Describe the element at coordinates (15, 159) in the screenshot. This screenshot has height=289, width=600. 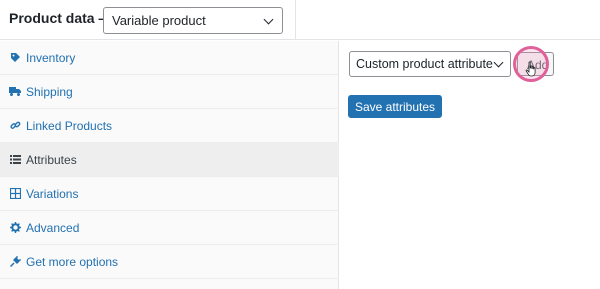
I see `list-icon` at that location.